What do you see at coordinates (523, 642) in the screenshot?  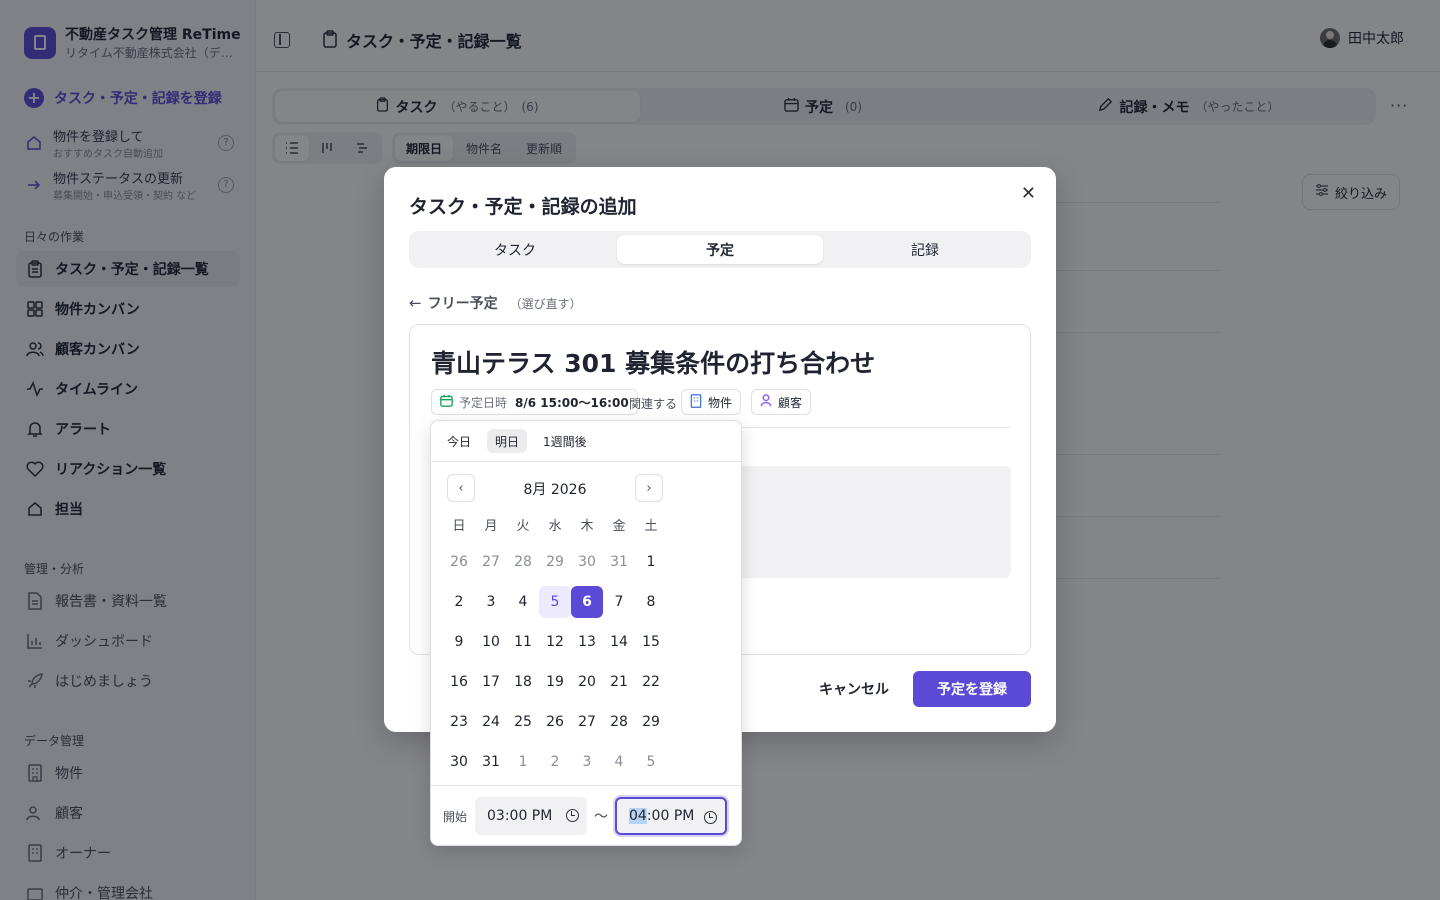 I see `calendar-day: 11` at bounding box center [523, 642].